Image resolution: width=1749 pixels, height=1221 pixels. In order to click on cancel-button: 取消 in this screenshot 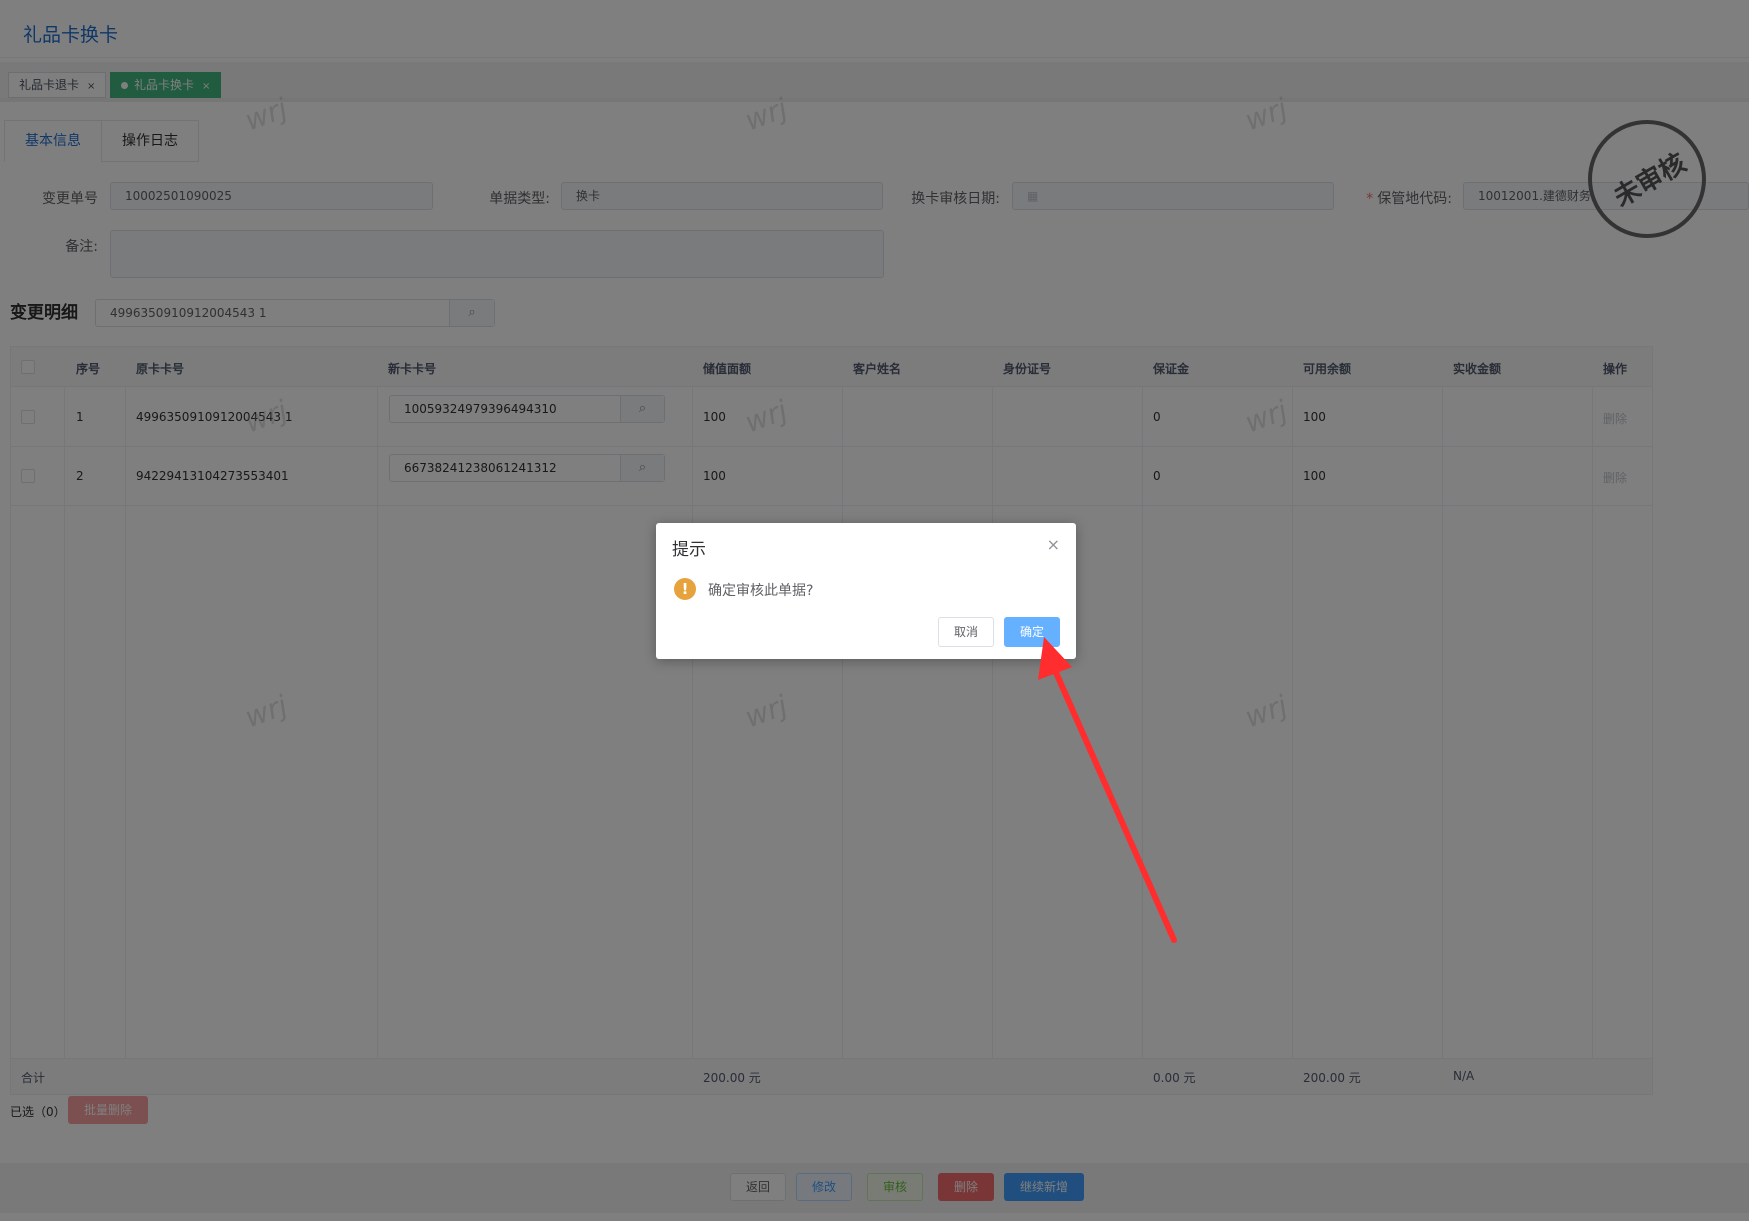, I will do `click(966, 632)`.